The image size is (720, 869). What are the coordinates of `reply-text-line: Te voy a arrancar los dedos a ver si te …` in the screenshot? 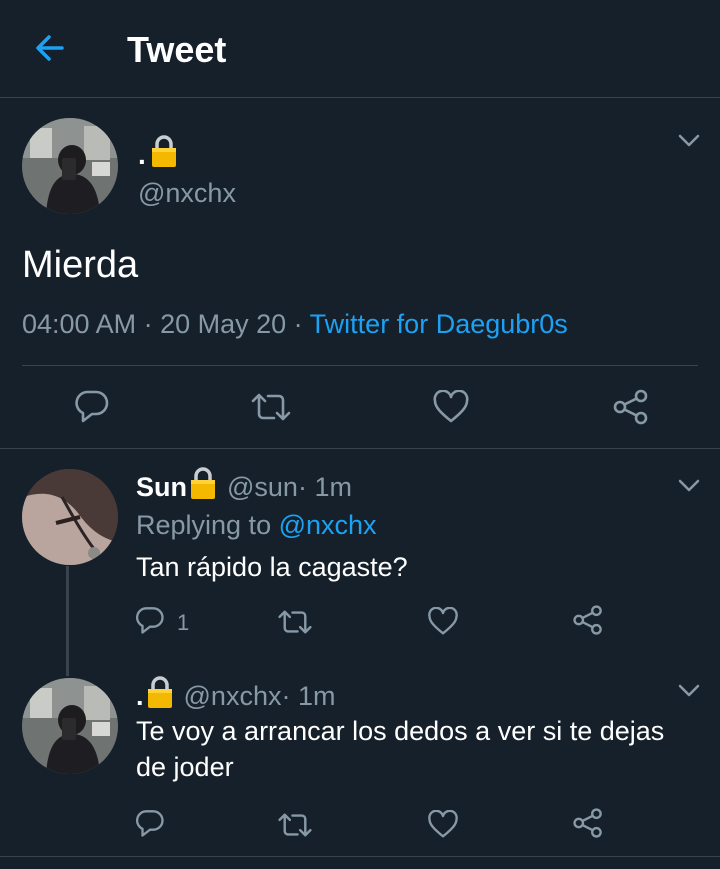 It's located at (400, 731).